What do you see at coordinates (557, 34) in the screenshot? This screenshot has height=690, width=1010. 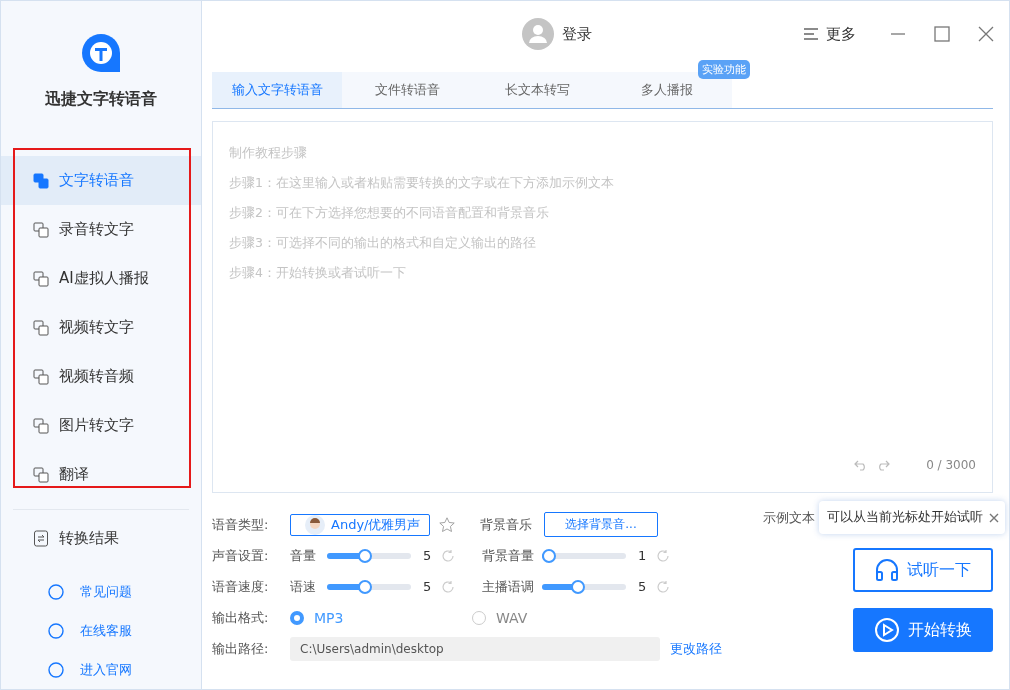 I see `login-button: 登录` at bounding box center [557, 34].